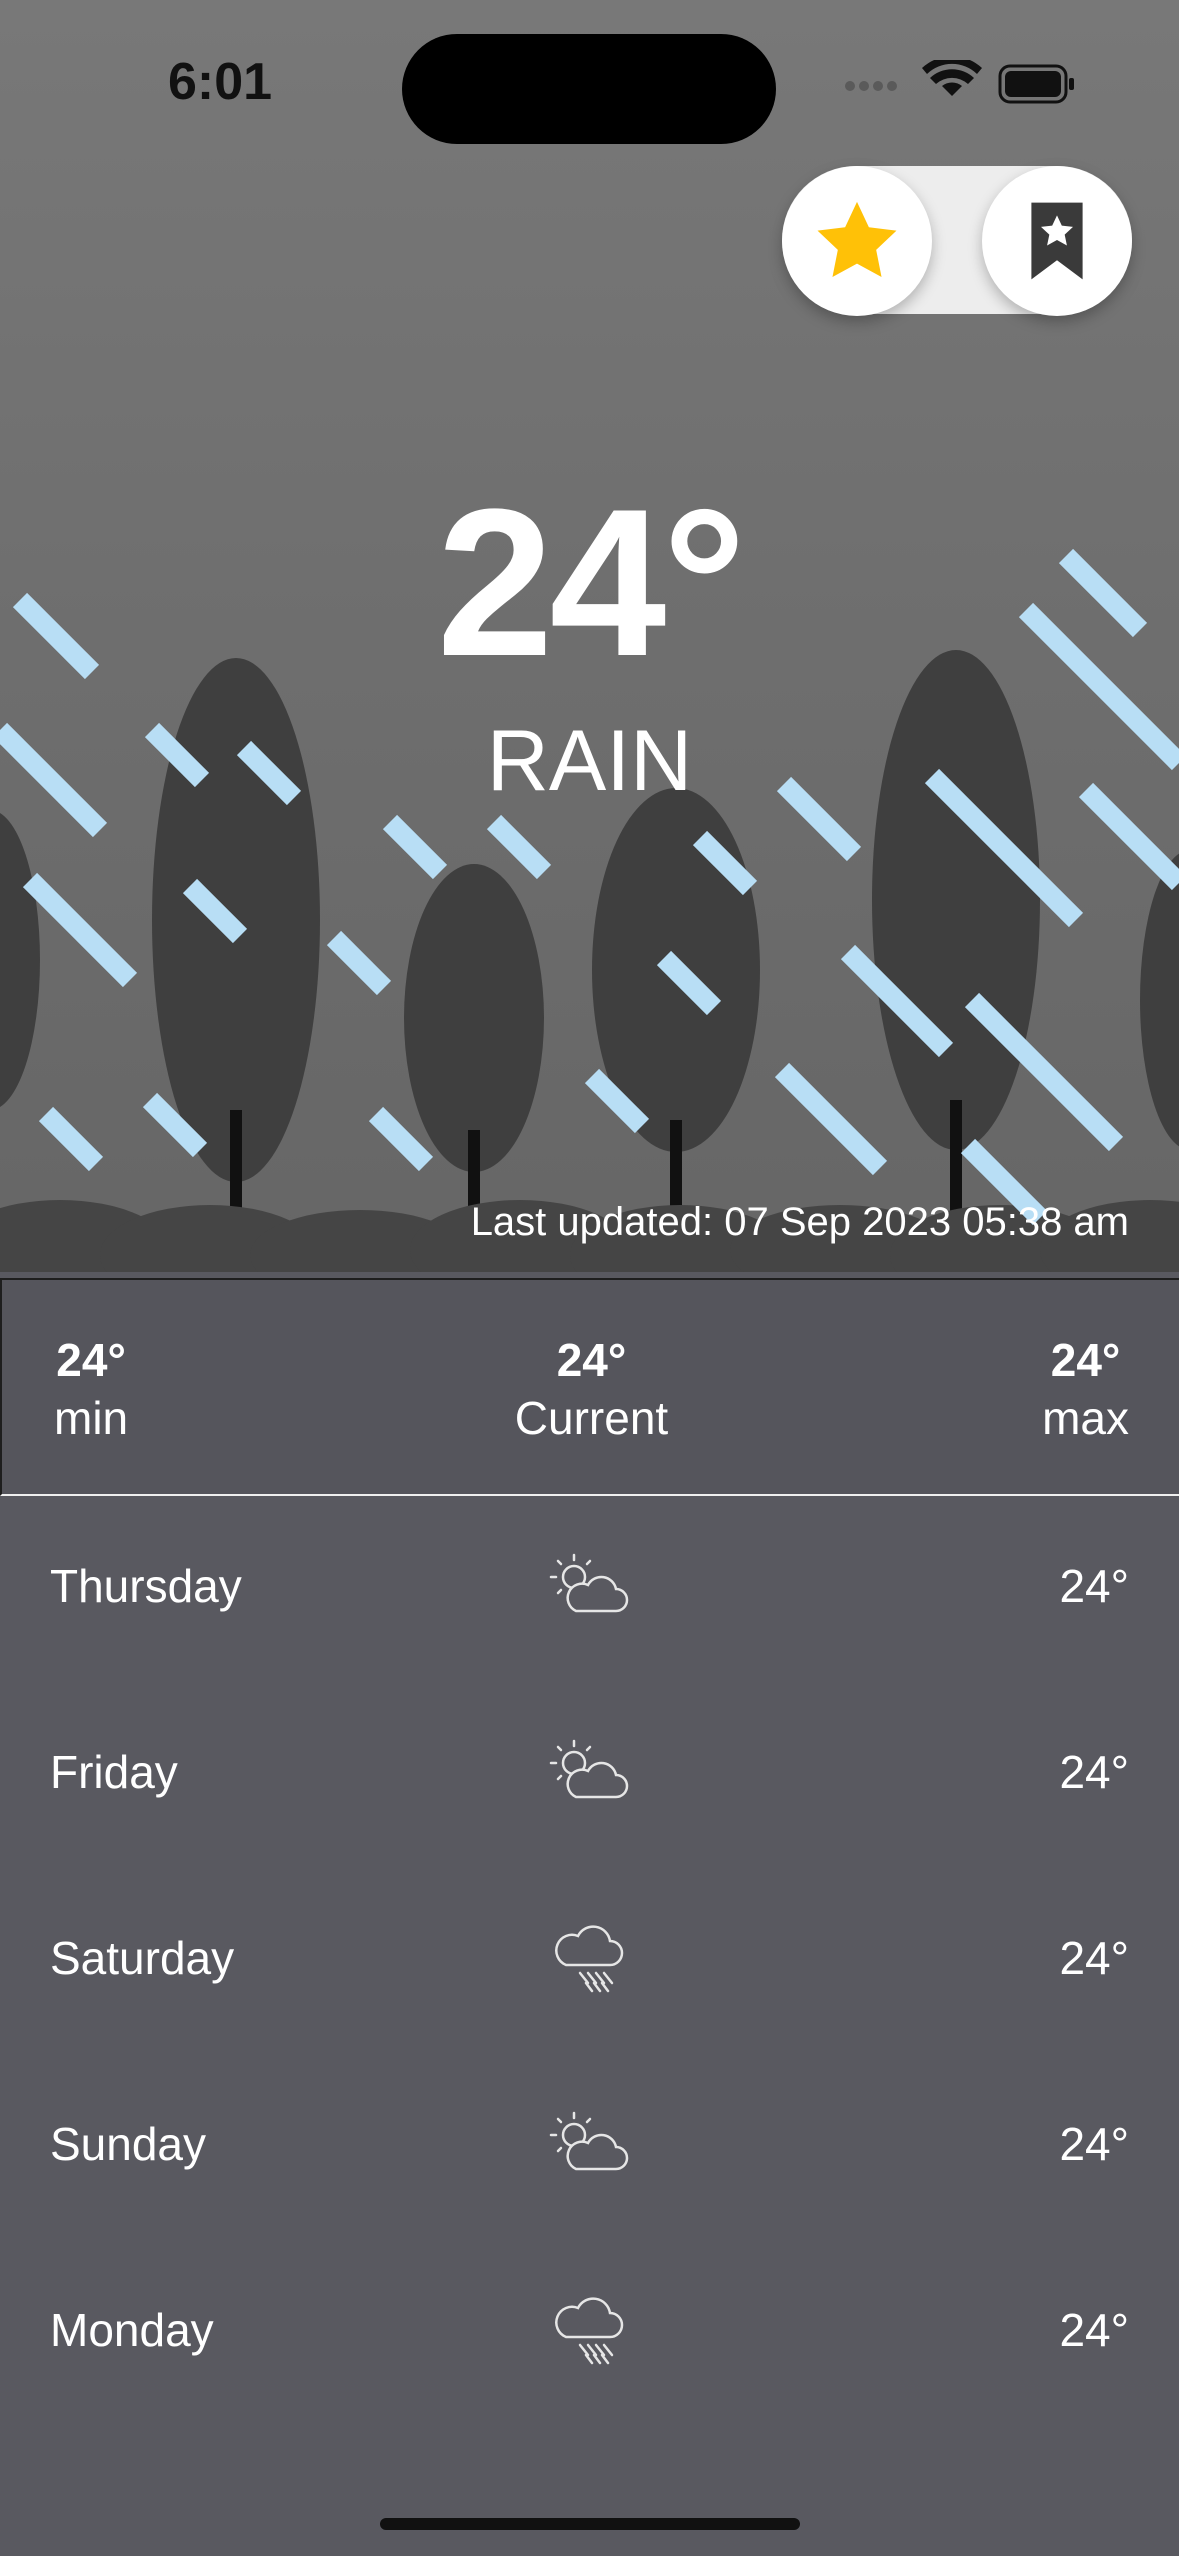  What do you see at coordinates (589, 761) in the screenshot?
I see `weather-condition: RAIN` at bounding box center [589, 761].